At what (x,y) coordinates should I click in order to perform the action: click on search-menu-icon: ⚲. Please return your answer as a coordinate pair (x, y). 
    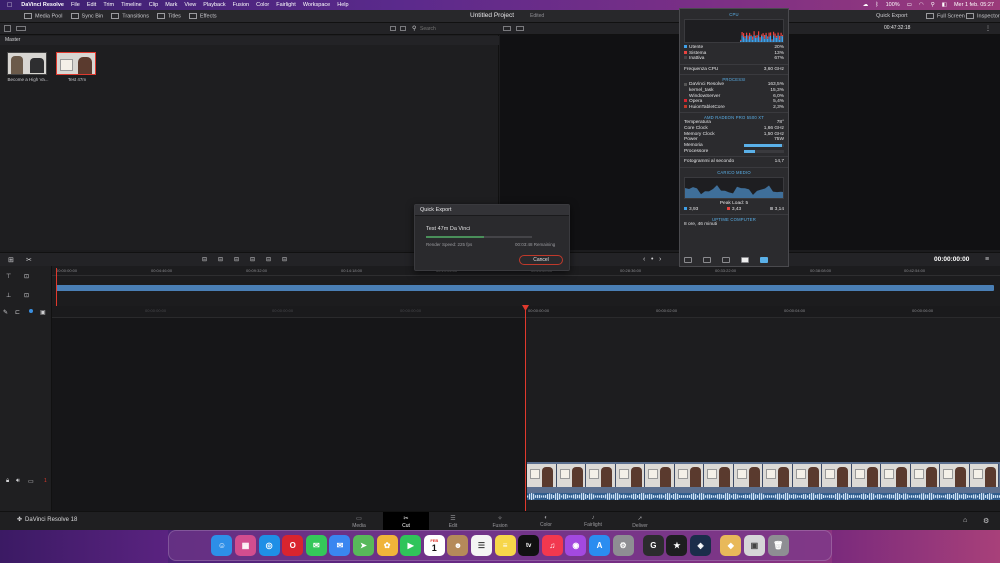
    Looking at the image, I should click on (933, 5).